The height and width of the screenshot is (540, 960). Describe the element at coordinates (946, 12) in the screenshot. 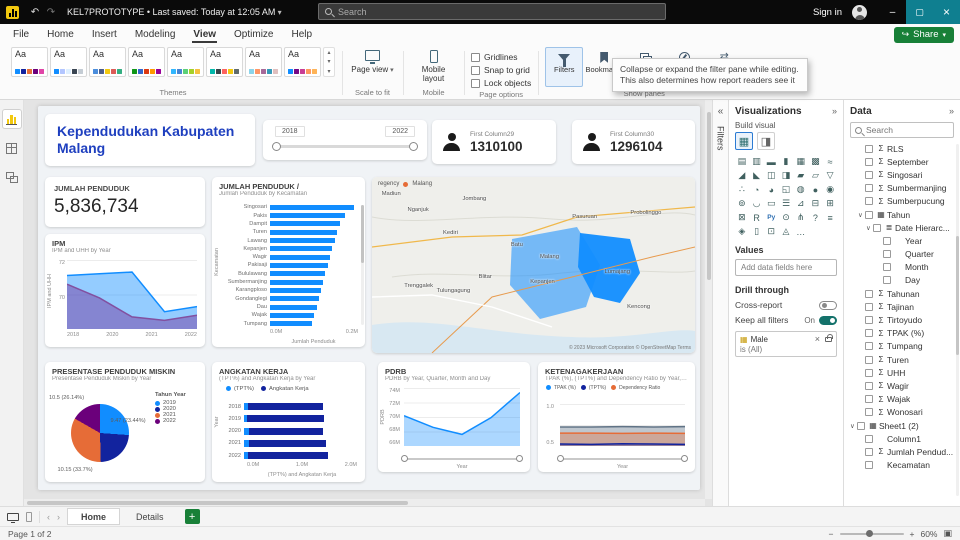

I see `close-button` at that location.